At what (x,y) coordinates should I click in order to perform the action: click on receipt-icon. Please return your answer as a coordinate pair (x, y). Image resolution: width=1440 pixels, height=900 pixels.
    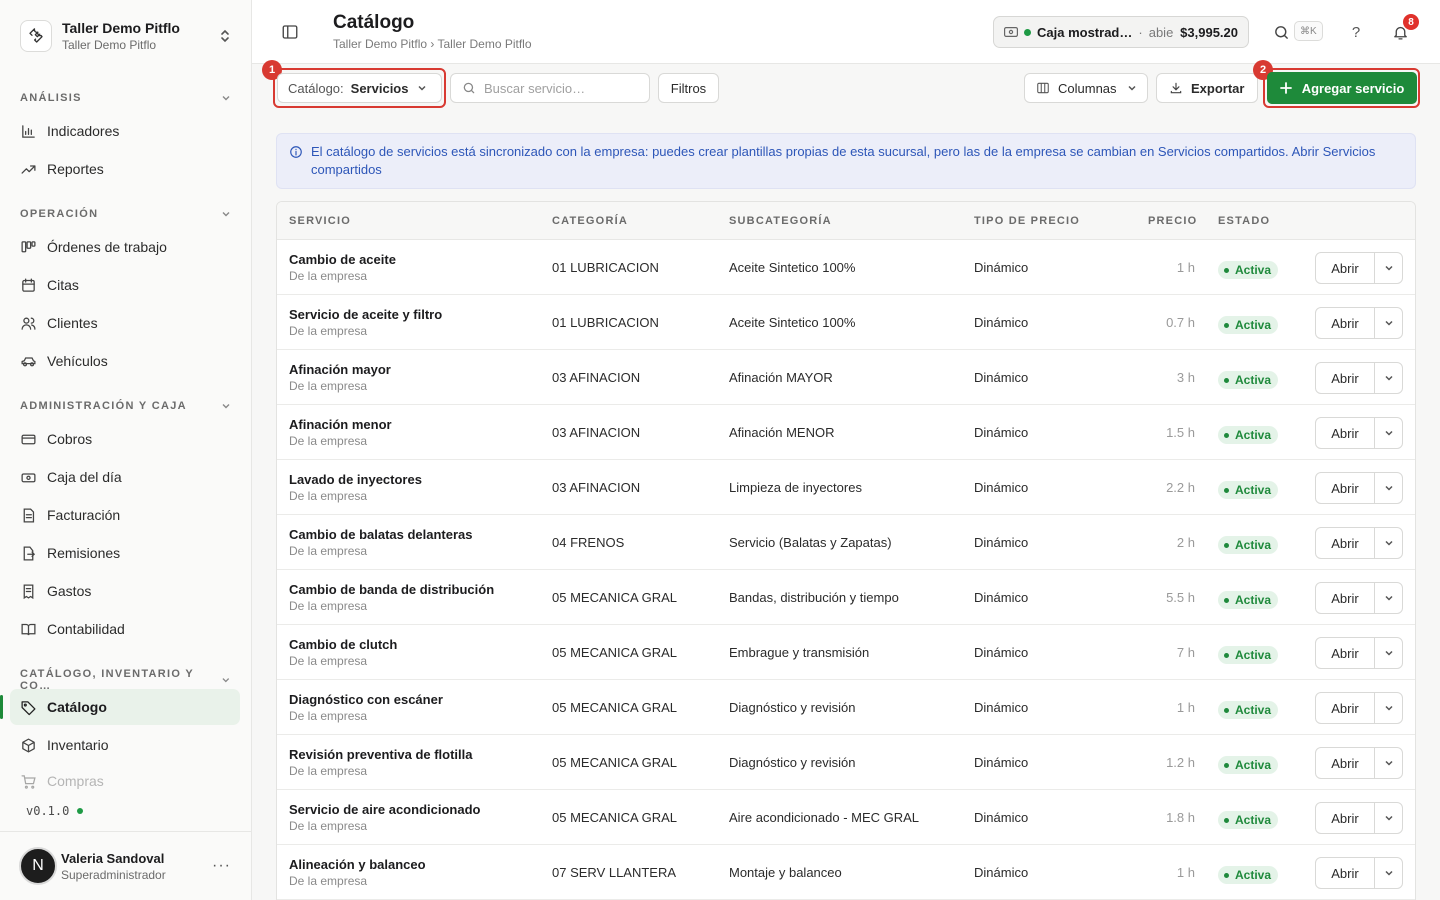
    Looking at the image, I should click on (28, 591).